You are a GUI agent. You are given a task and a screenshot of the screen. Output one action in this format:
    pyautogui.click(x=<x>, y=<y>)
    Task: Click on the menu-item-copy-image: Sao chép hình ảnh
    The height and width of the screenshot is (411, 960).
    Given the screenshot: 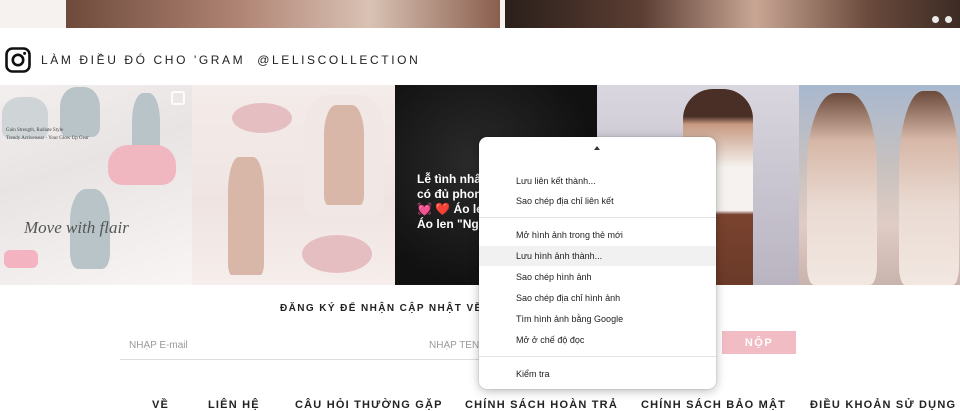 What is the action you would take?
    pyautogui.click(x=597, y=277)
    